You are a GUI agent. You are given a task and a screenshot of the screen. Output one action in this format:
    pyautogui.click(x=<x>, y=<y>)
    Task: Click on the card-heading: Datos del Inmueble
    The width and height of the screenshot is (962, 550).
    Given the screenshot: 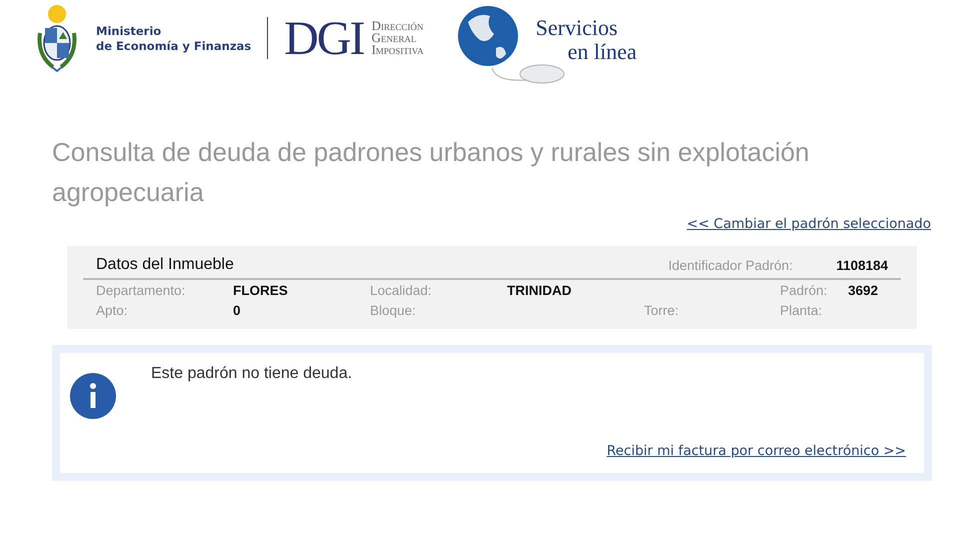 What is the action you would take?
    pyautogui.click(x=165, y=265)
    